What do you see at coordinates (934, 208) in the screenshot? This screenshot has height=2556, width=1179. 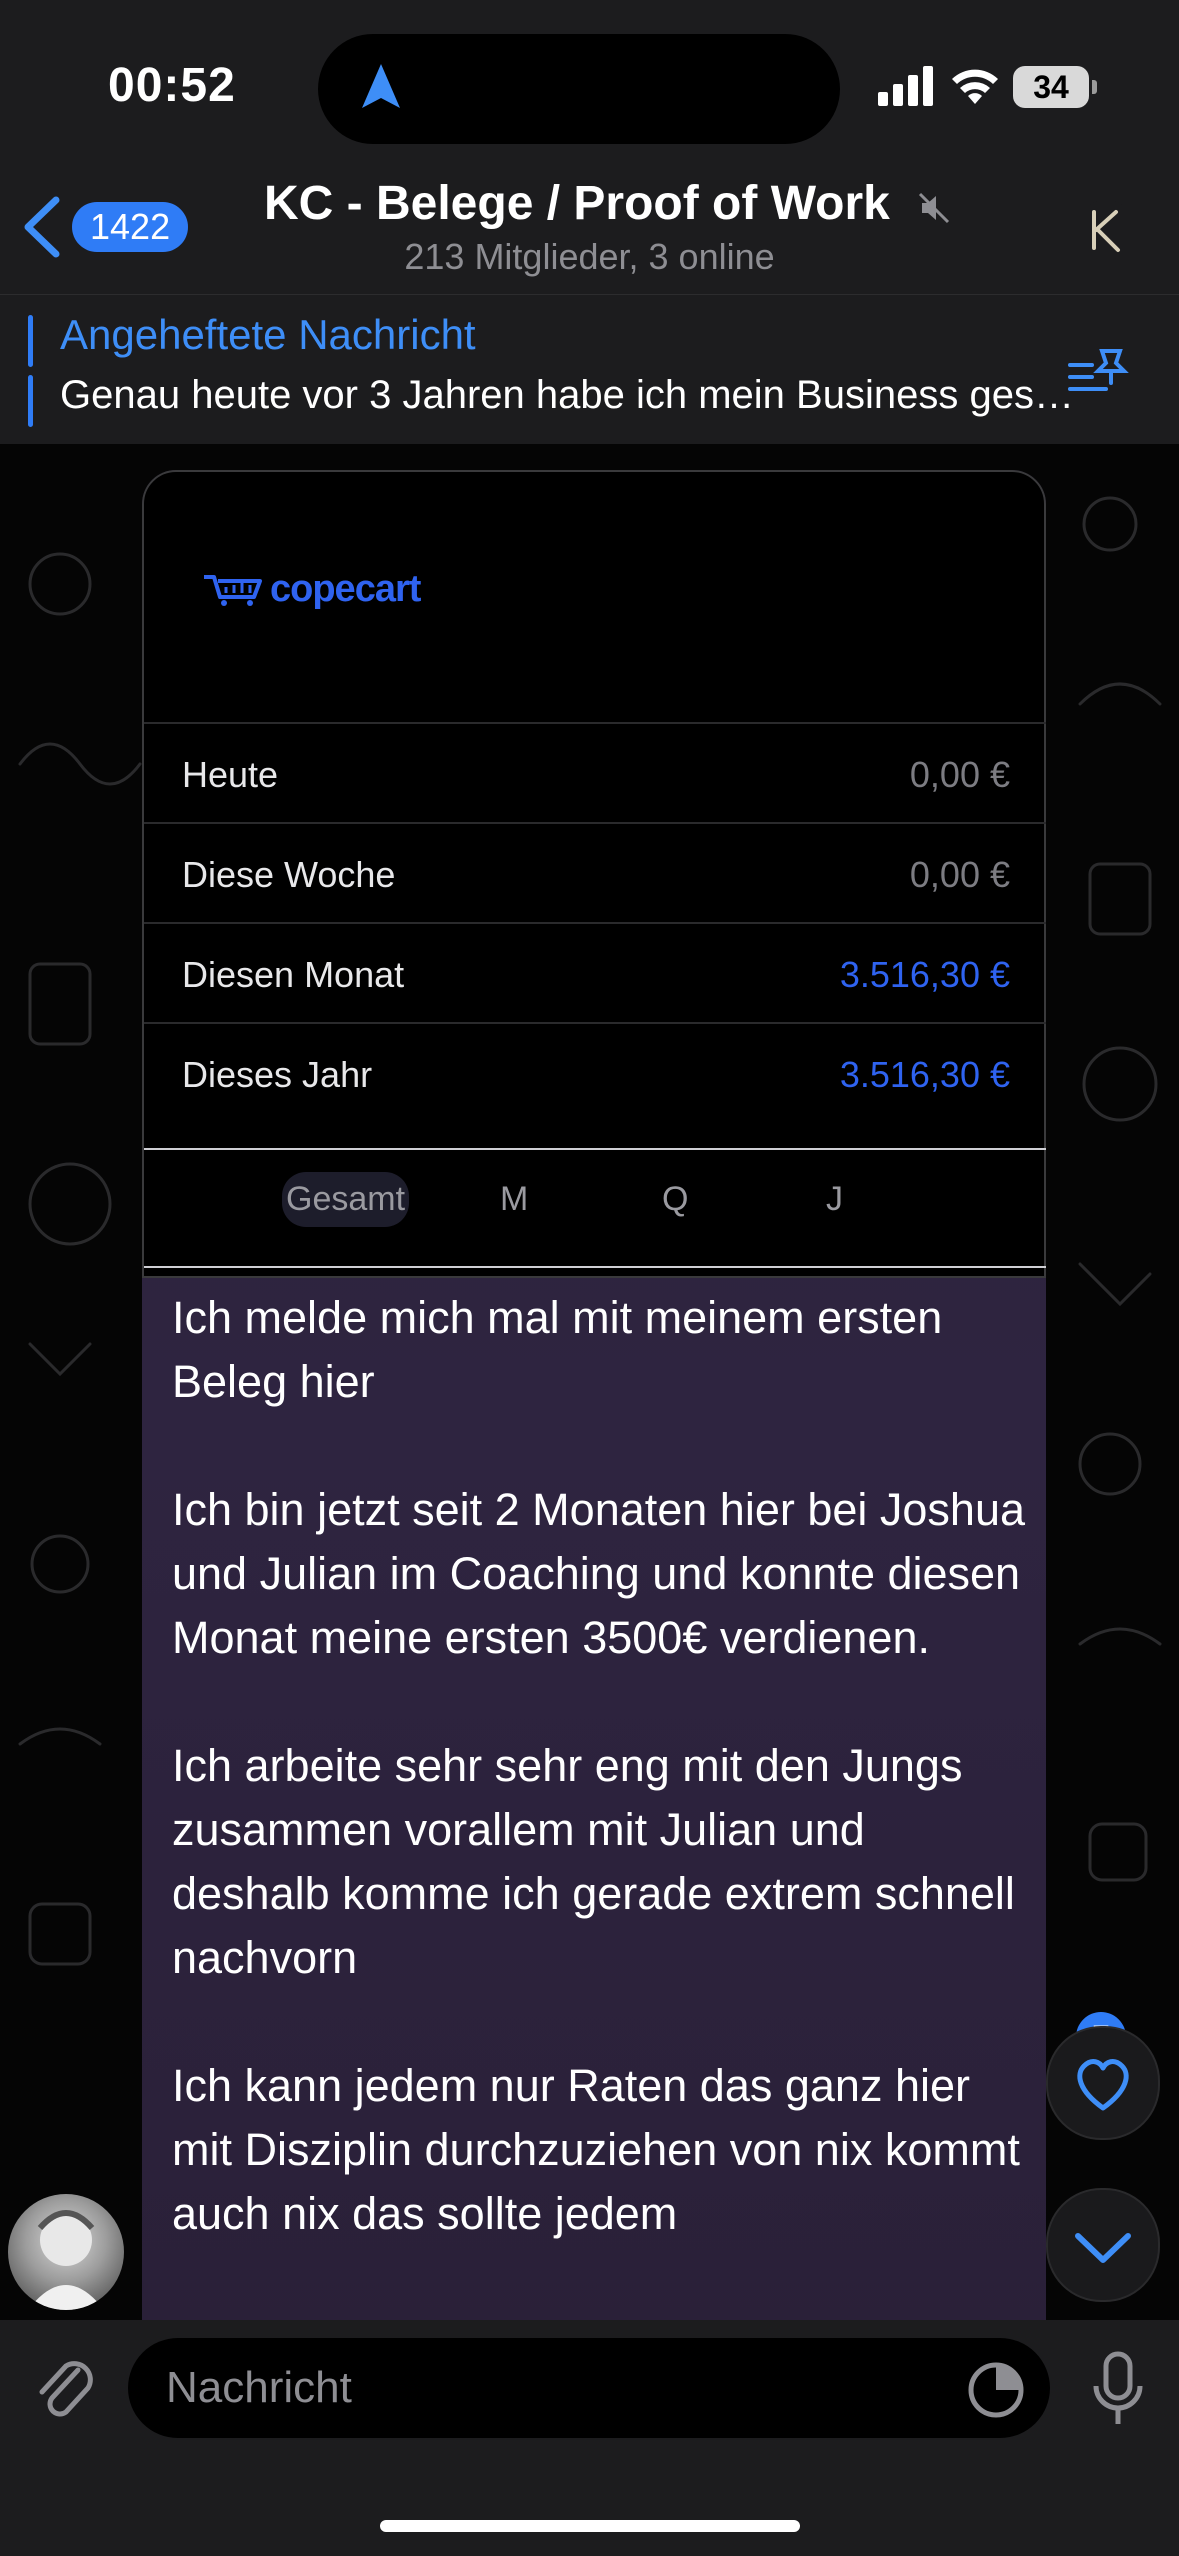 I see `mute-icon` at bounding box center [934, 208].